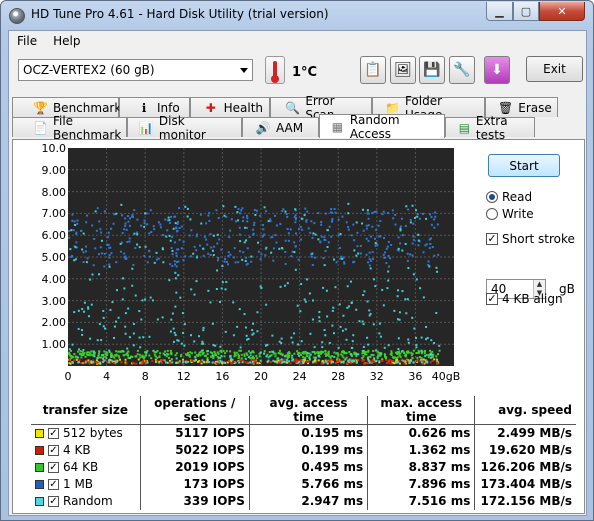 This screenshot has height=521, width=594. Describe the element at coordinates (421, 410) in the screenshot. I see `col-max-access: max. access time` at that location.